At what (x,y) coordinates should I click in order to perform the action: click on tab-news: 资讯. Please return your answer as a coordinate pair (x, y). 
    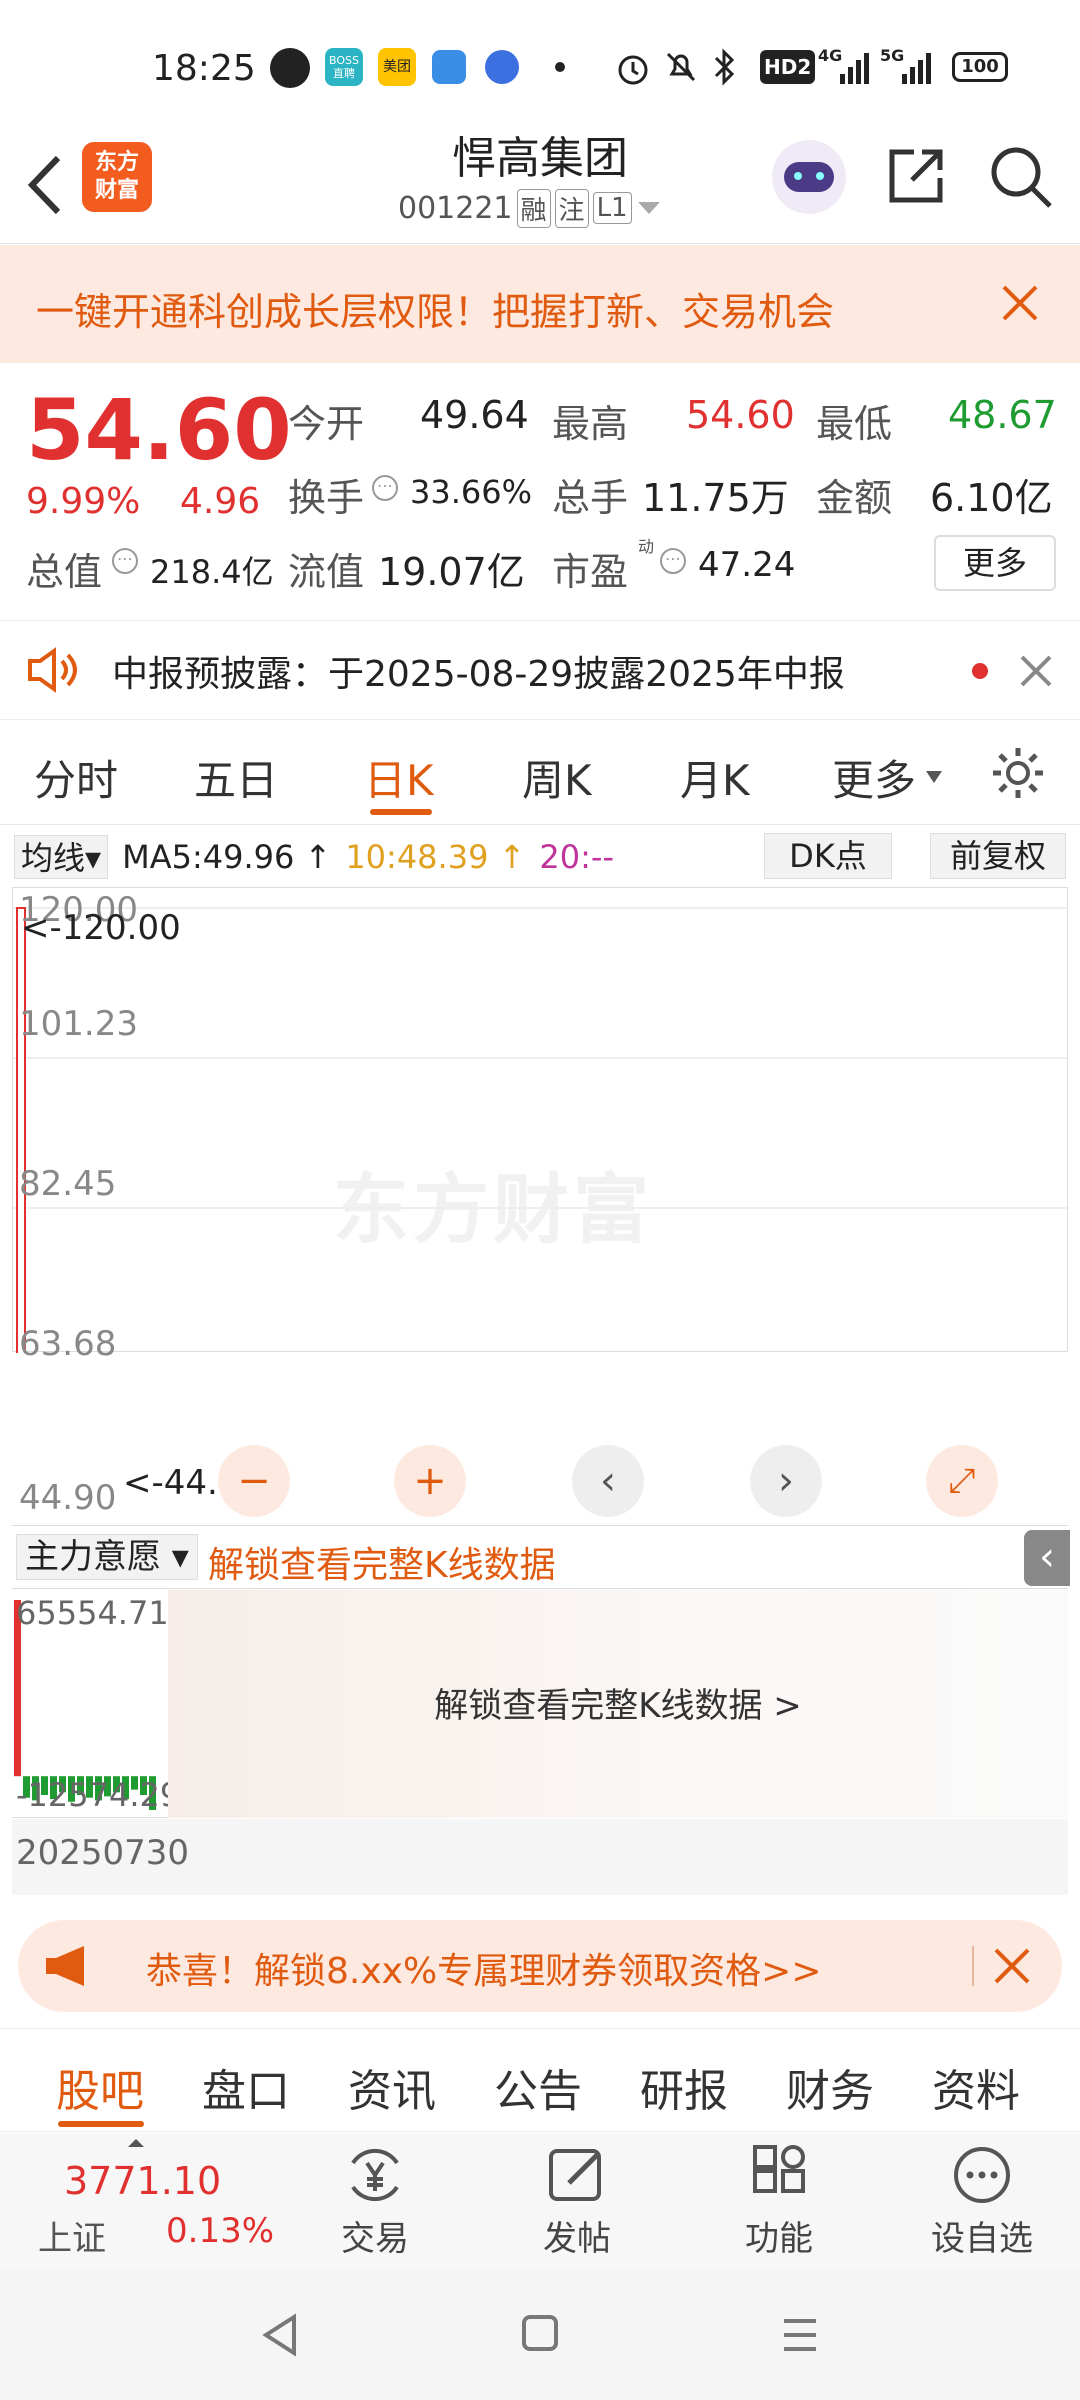
    Looking at the image, I should click on (392, 2087).